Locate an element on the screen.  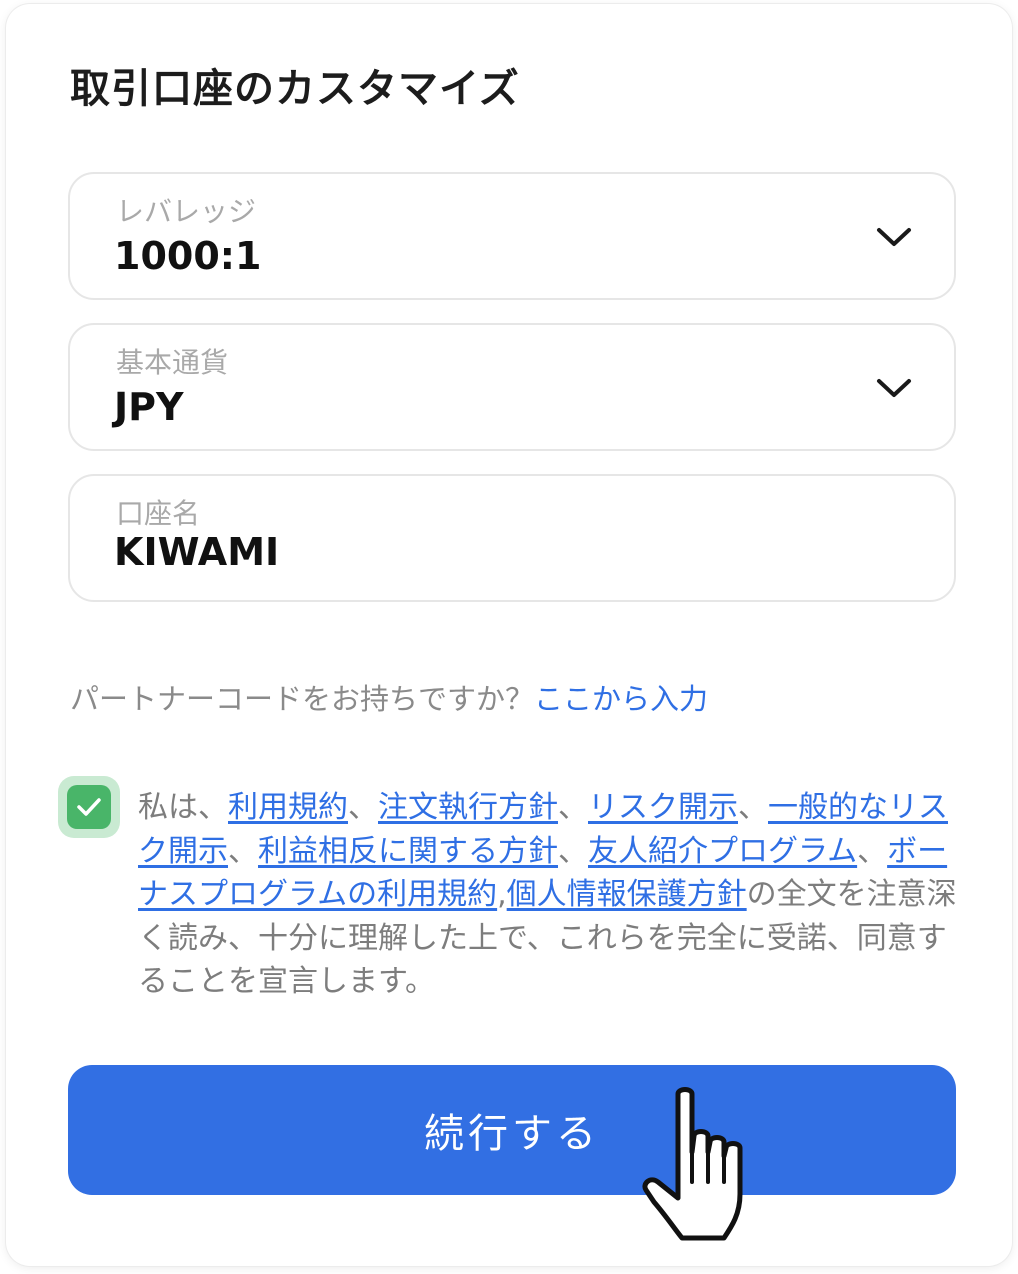
leverage-select: レバレッジ 1000:1 is located at coordinates (512, 236).